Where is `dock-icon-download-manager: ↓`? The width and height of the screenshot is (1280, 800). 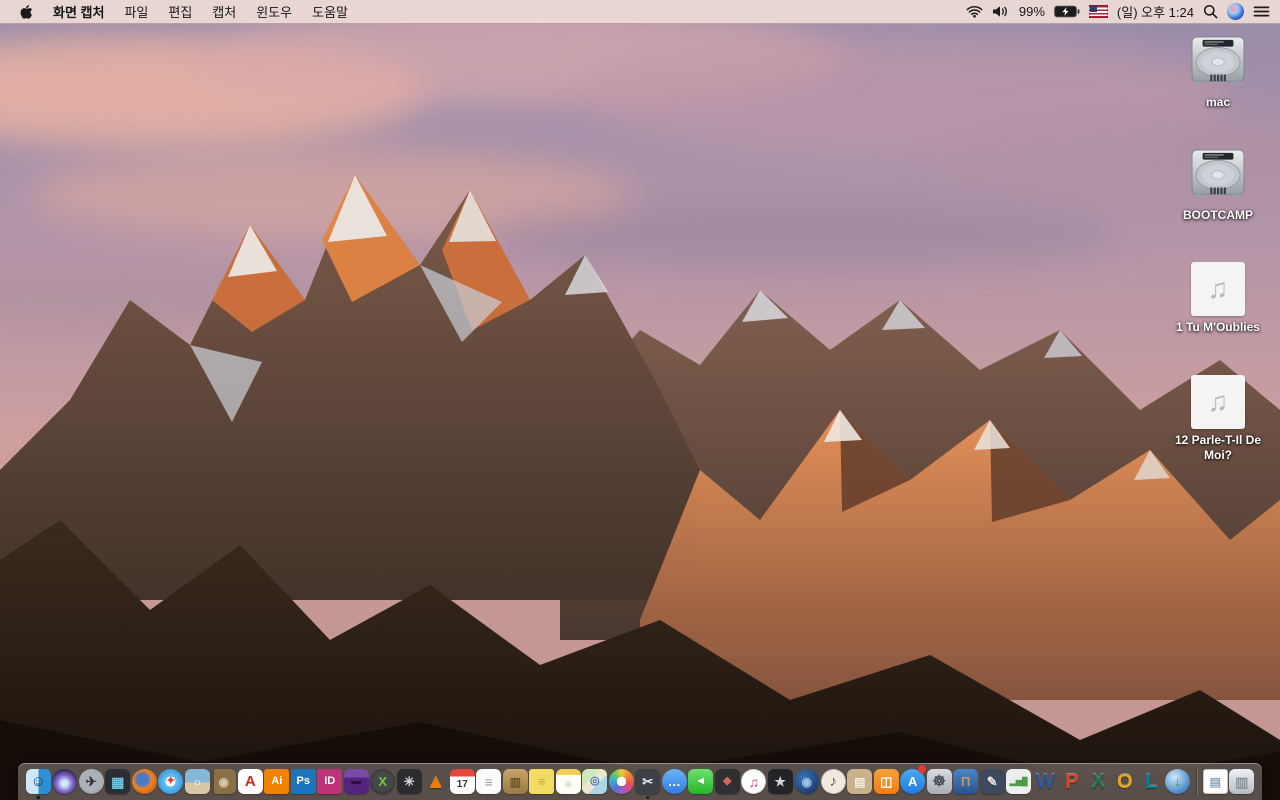
dock-icon-download-manager: ↓ is located at coordinates (1178, 781).